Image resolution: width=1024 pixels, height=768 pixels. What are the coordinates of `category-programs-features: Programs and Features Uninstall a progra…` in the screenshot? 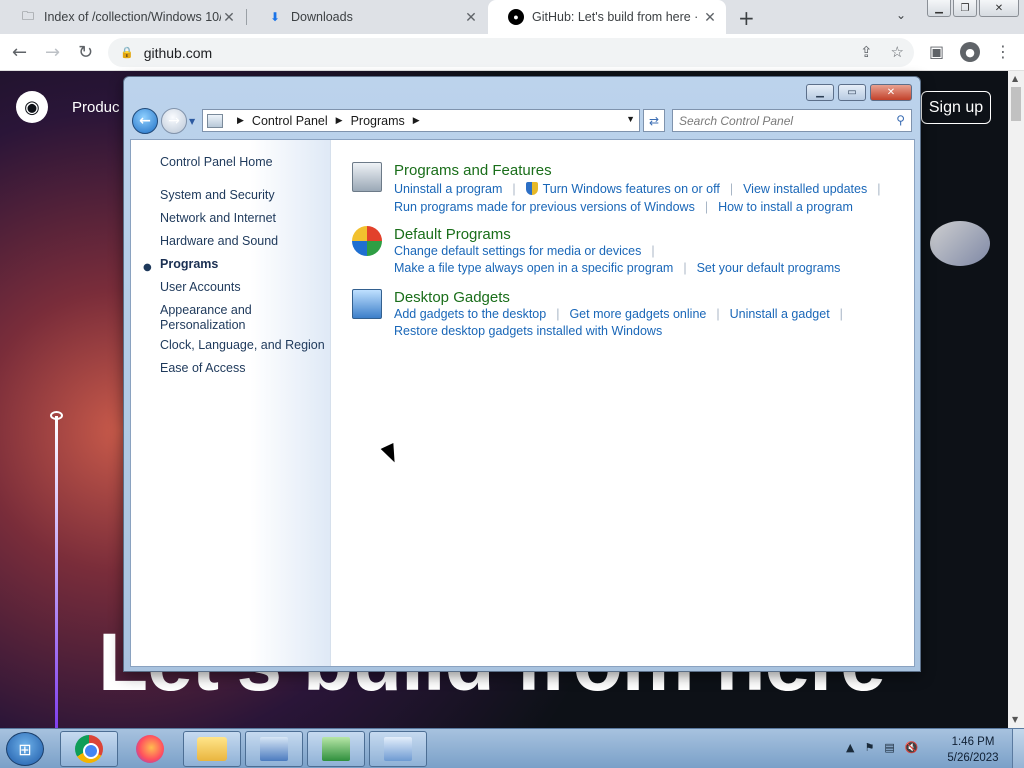 It's located at (632, 188).